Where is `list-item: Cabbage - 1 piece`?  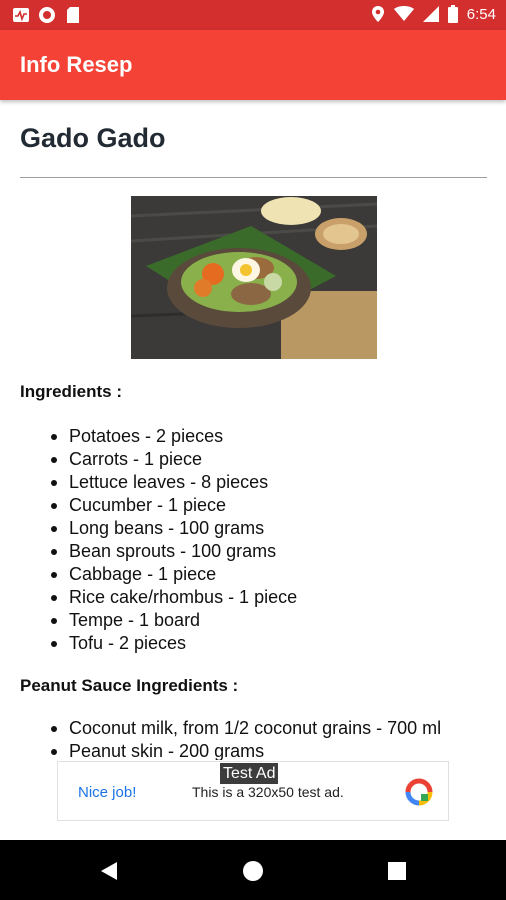
list-item: Cabbage - 1 piece is located at coordinates (173, 574).